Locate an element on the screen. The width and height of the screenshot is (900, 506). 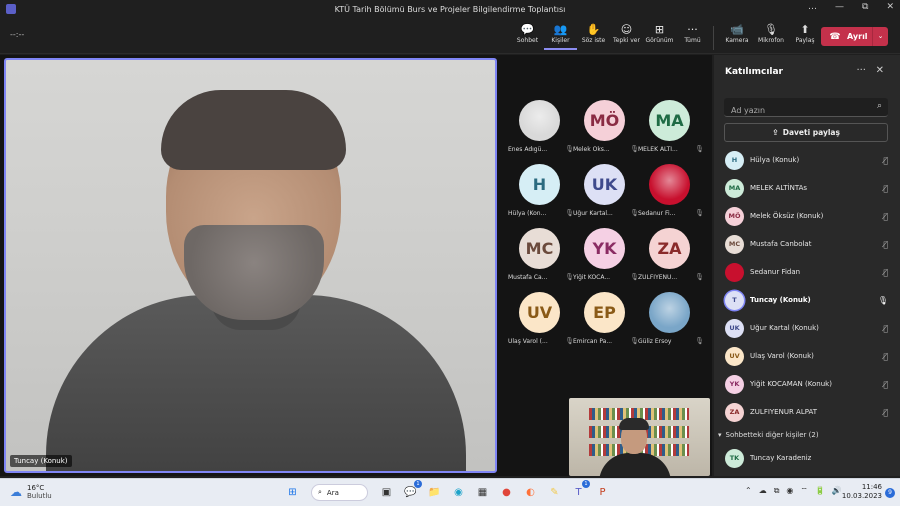
share-invite-button: ⇪ Daveti paylaş is located at coordinates (806, 132).